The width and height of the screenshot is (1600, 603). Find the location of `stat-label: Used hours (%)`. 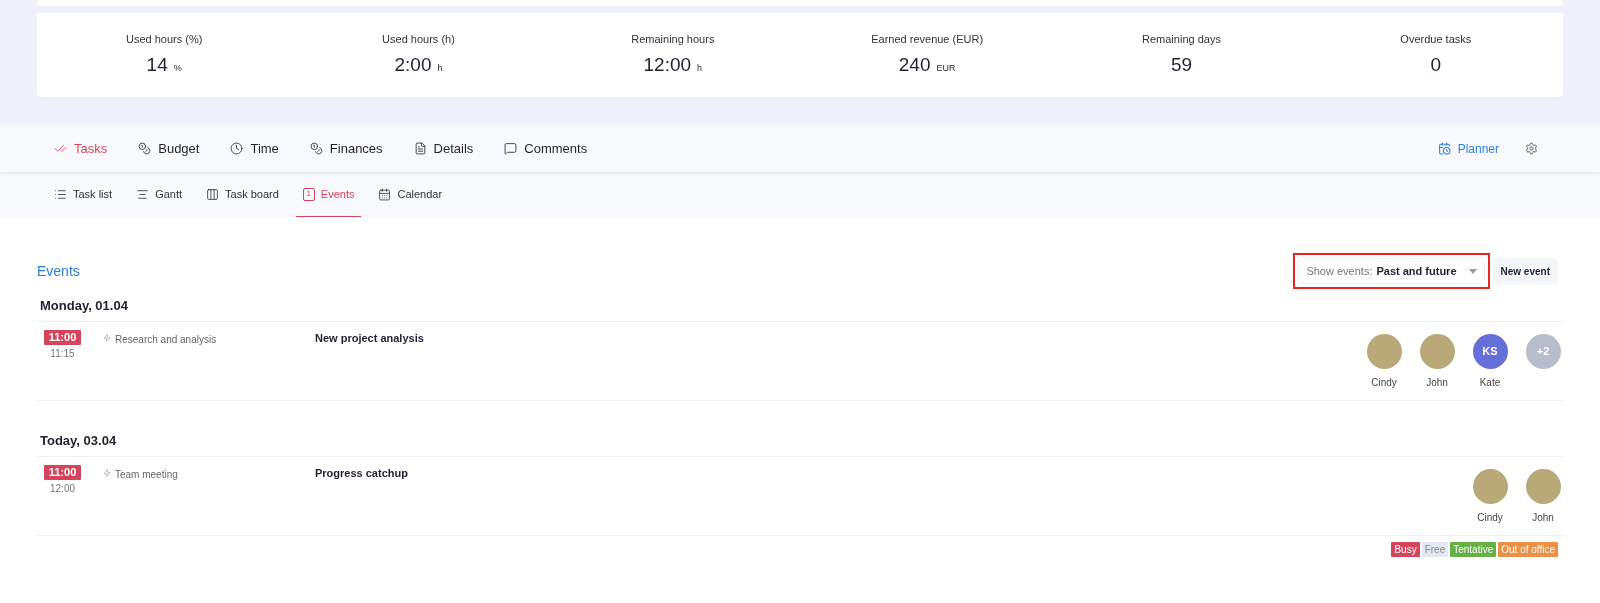

stat-label: Used hours (%) is located at coordinates (164, 39).